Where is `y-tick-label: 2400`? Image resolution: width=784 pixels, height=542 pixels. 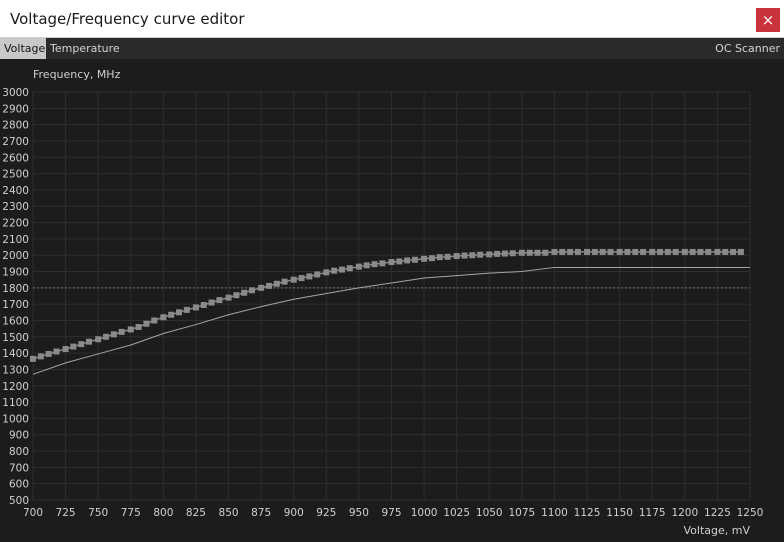 y-tick-label: 2400 is located at coordinates (15, 191).